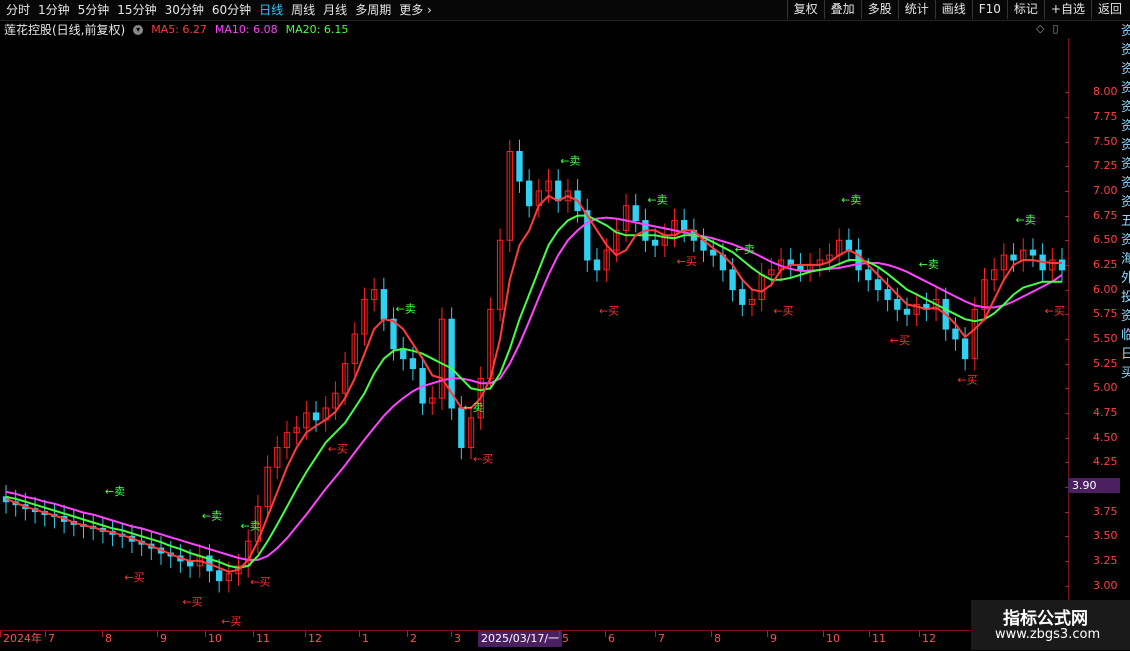 The image size is (1130, 651). Describe the element at coordinates (989, 9) in the screenshot. I see `toolbar-button-5: F10` at that location.